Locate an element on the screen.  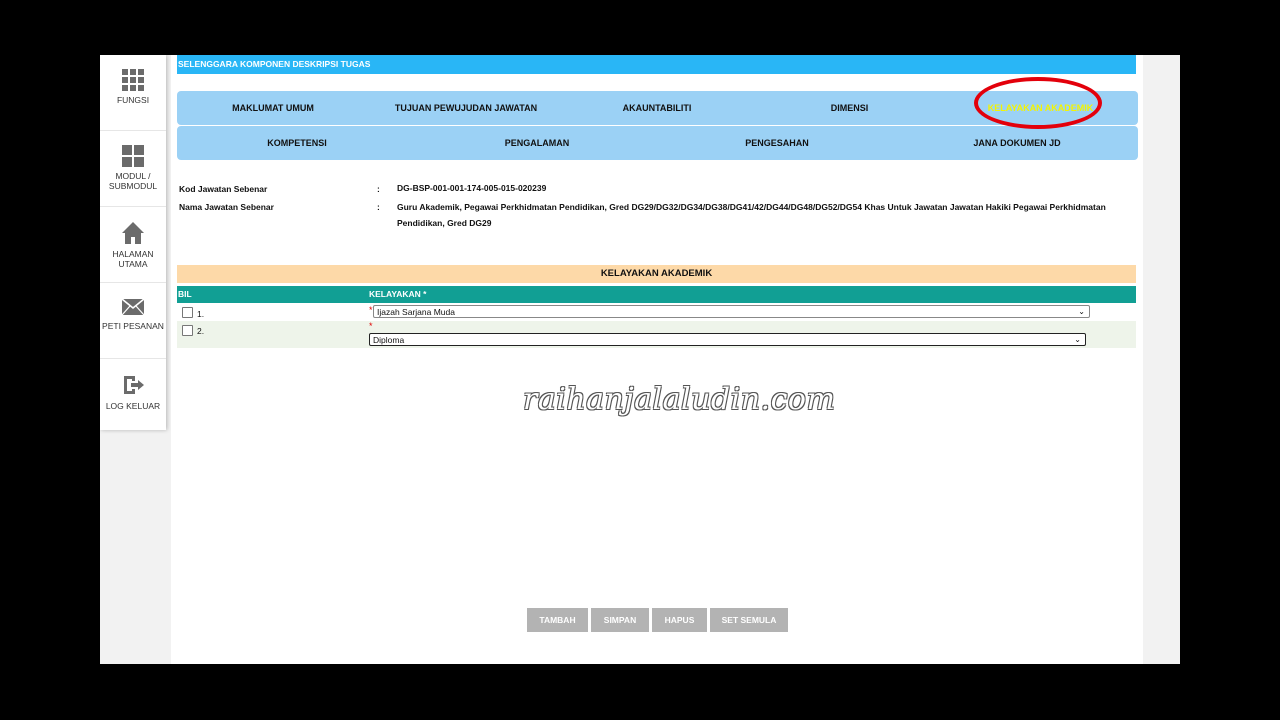
tab-akauntabiliti: AKAUNTABILITI is located at coordinates (657, 108).